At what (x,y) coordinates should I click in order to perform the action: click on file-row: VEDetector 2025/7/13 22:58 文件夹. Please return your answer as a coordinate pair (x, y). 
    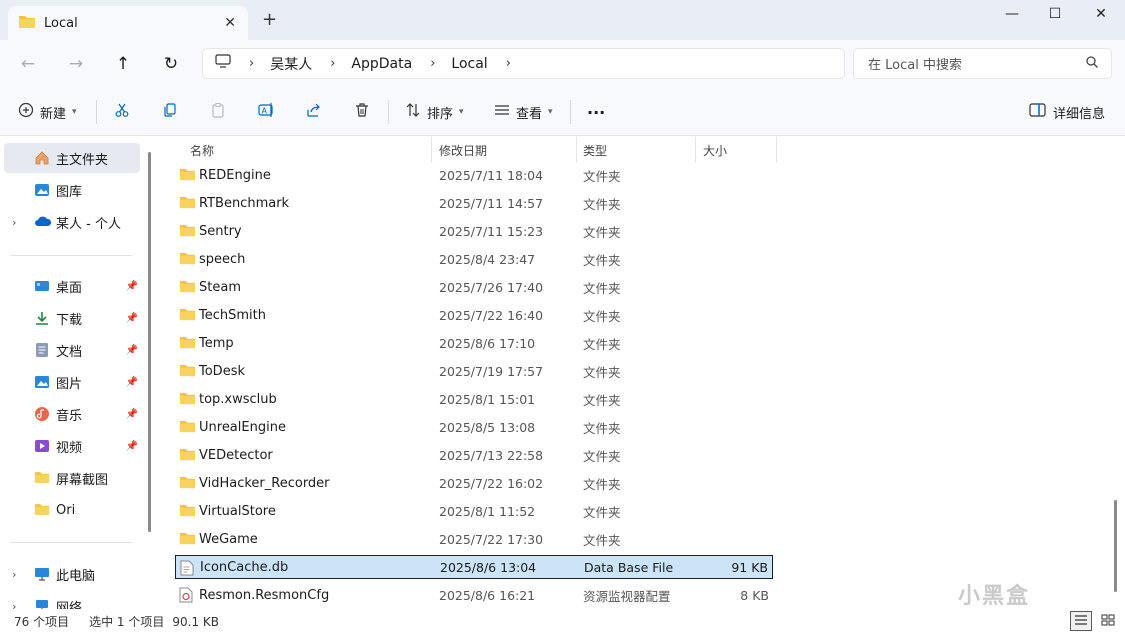
    Looking at the image, I should click on (474, 455).